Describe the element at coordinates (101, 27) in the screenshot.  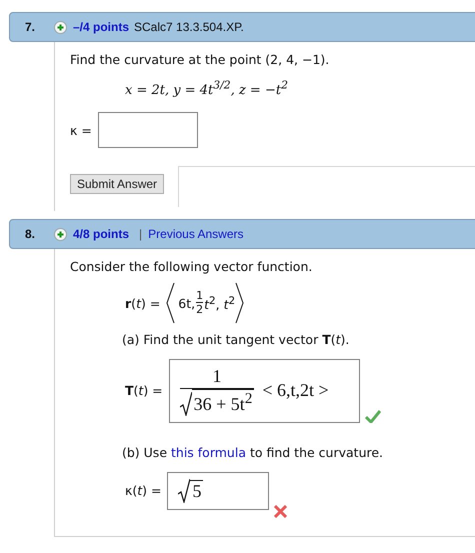
I see `points-text: –/4 points` at that location.